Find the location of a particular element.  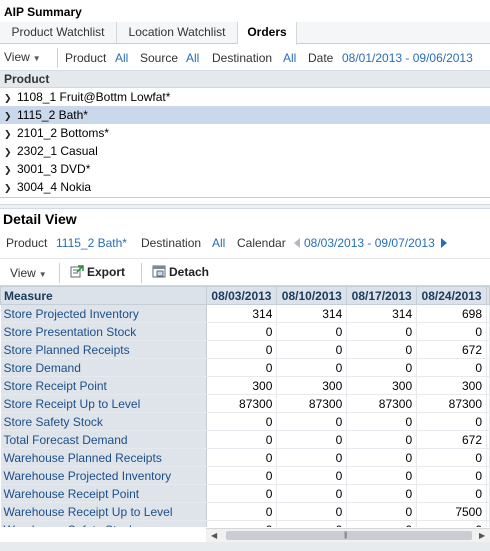

table-row: Total Forecast Demand 0 0 0 672 is located at coordinates (245, 439).